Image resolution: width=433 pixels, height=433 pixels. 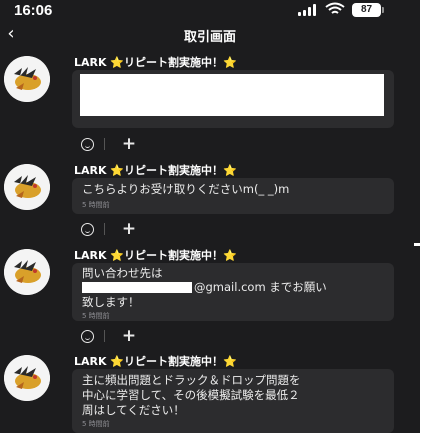 What do you see at coordinates (11, 34) in the screenshot?
I see `back-chevron-icon: ‹` at bounding box center [11, 34].